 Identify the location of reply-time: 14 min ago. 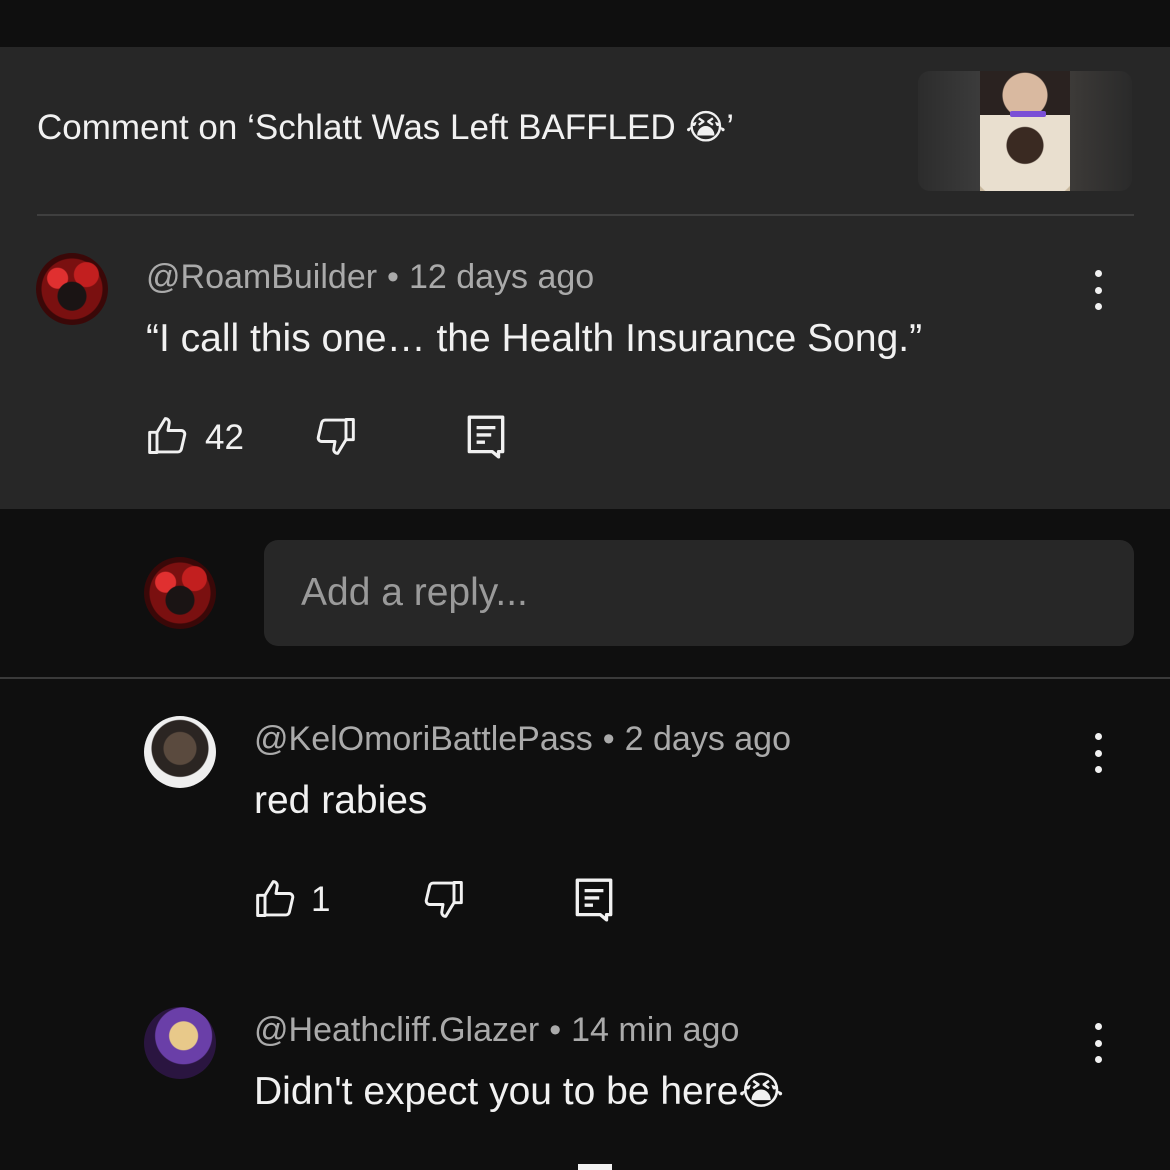
(655, 1030).